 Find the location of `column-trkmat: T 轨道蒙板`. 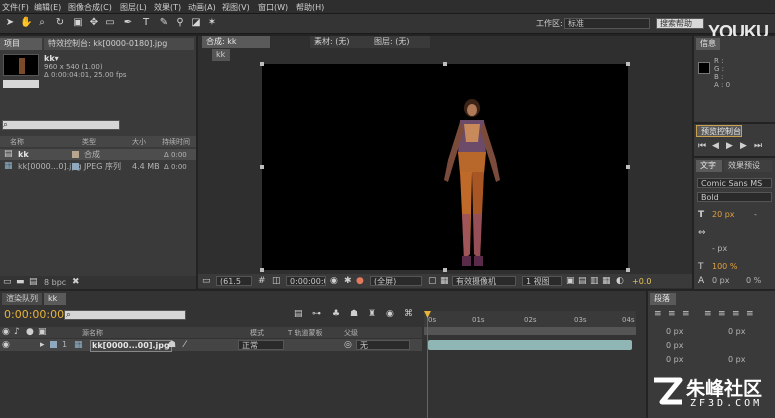

column-trkmat: T 轨道蒙板 is located at coordinates (305, 333).